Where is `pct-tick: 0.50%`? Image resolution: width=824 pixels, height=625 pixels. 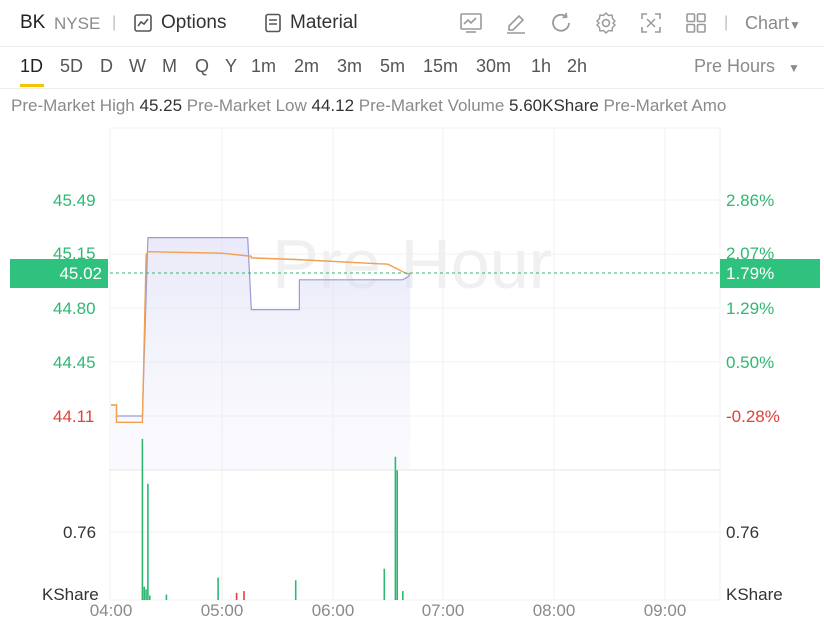
pct-tick: 0.50% is located at coordinates (750, 362).